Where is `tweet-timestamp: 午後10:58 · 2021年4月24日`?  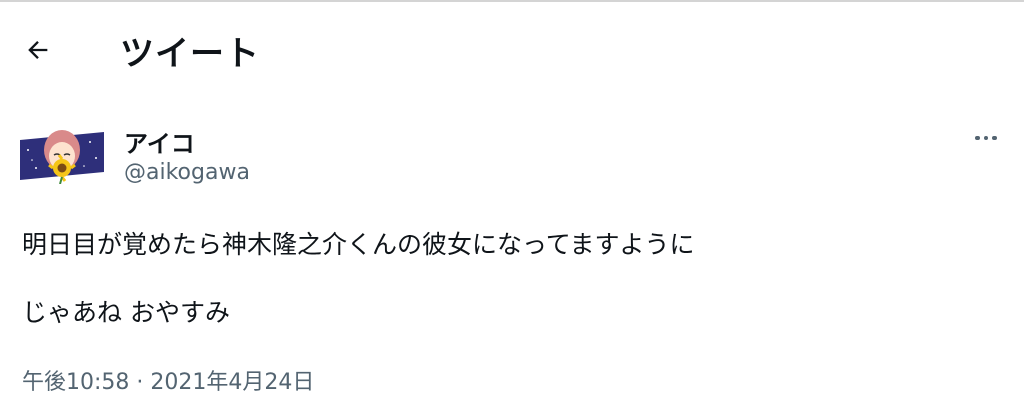 tweet-timestamp: 午後10:58 · 2021年4月24日 is located at coordinates (168, 380).